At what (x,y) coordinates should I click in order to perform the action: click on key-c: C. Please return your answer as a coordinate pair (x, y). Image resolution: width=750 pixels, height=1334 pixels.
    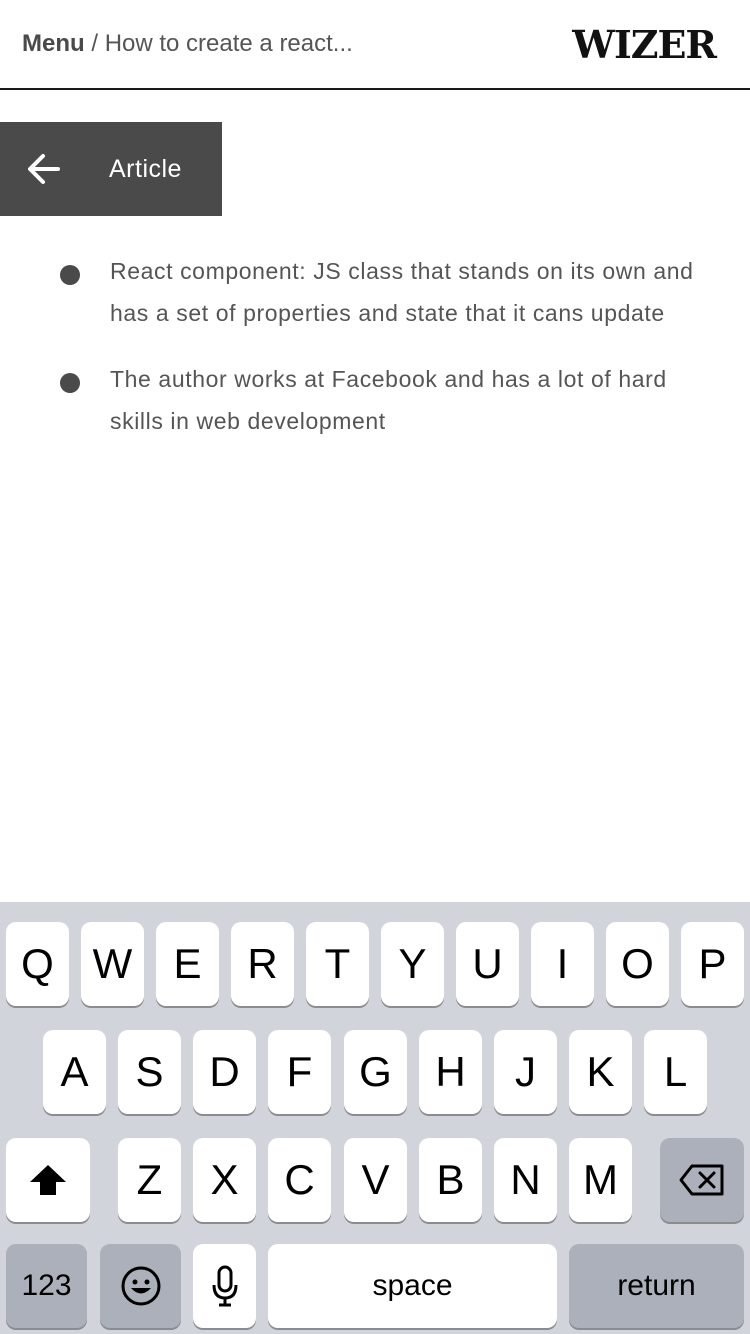
    Looking at the image, I should click on (299, 1180).